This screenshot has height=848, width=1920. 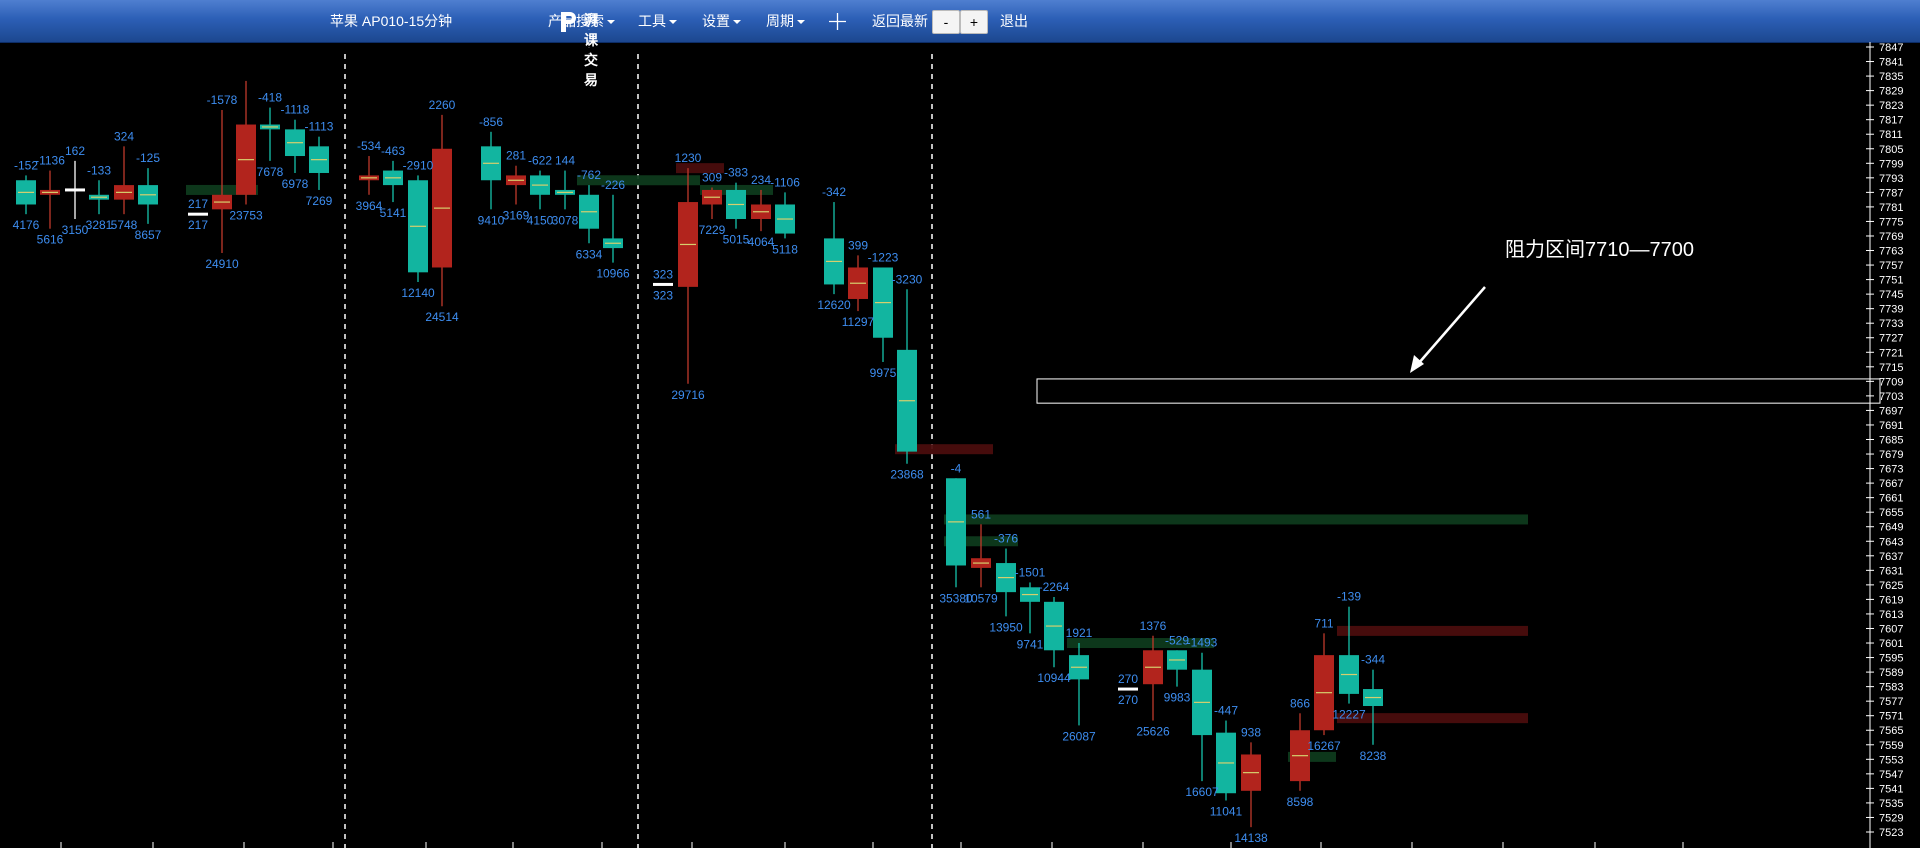 What do you see at coordinates (222, 264) in the screenshot?
I see `bar-label-bottom: 24910` at bounding box center [222, 264].